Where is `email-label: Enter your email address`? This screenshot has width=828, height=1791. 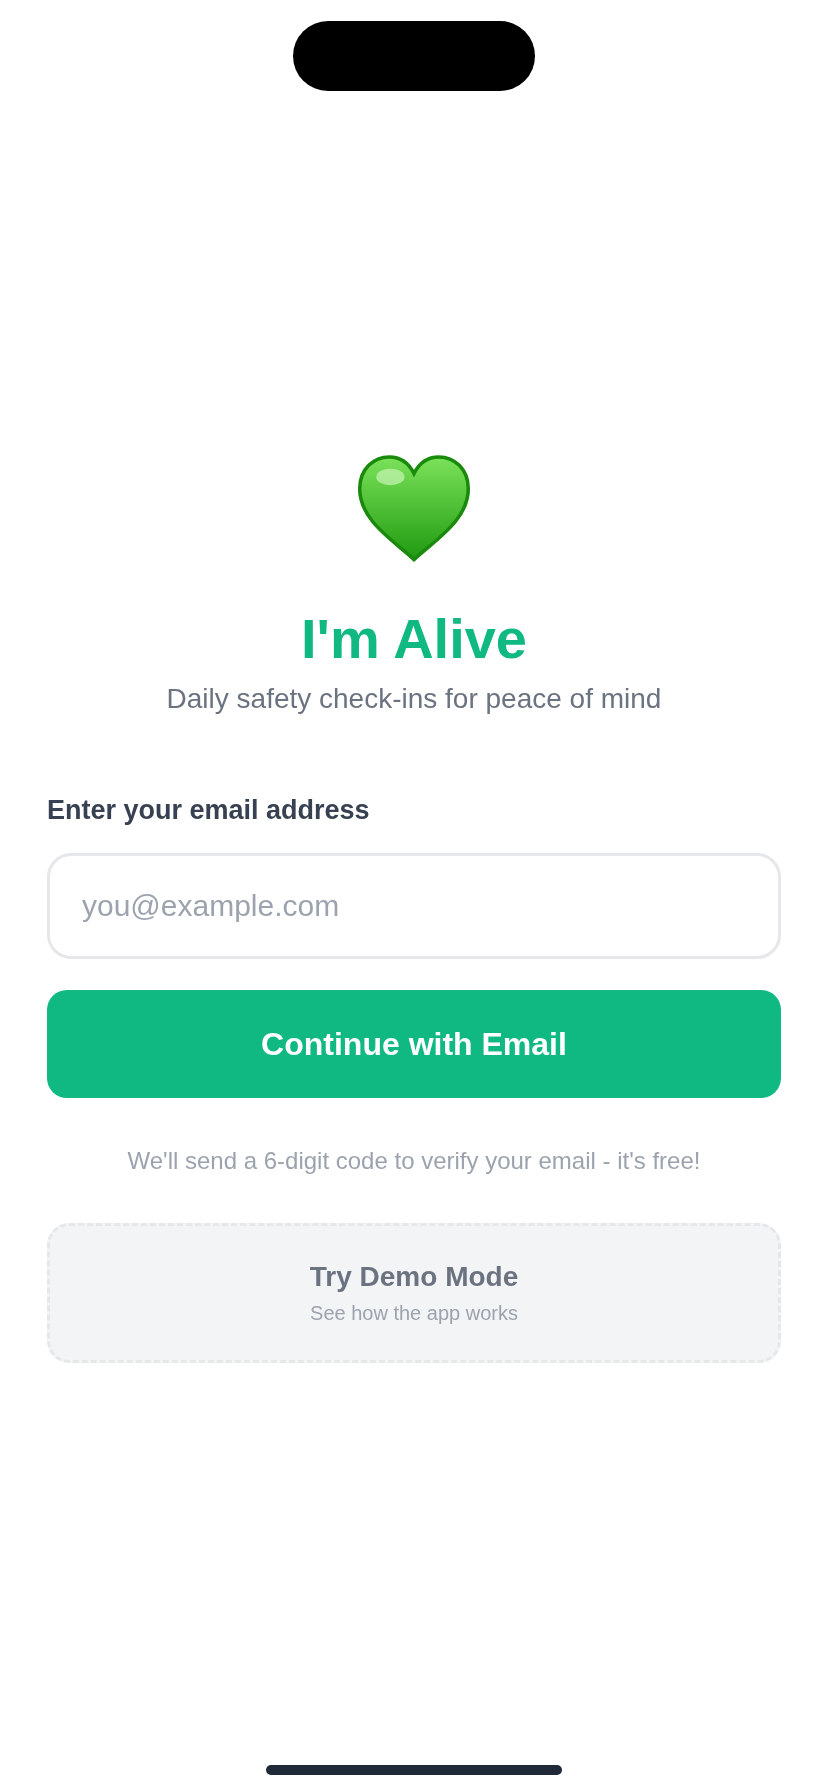
email-label: Enter your email address is located at coordinates (208, 810).